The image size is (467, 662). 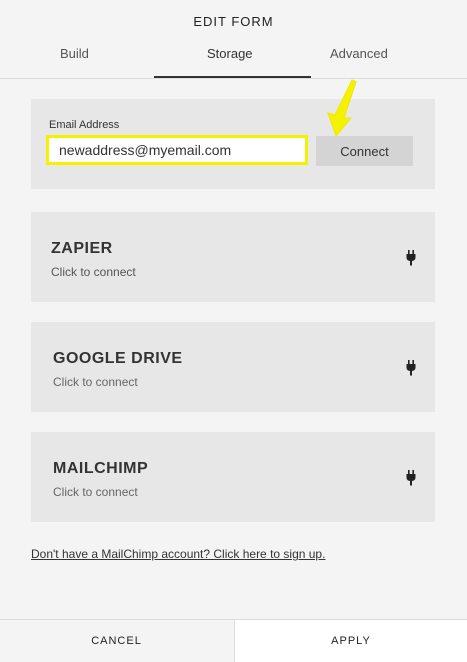 What do you see at coordinates (233, 39) in the screenshot?
I see `form-header: EDIT FORM Build Storage Advanced` at bounding box center [233, 39].